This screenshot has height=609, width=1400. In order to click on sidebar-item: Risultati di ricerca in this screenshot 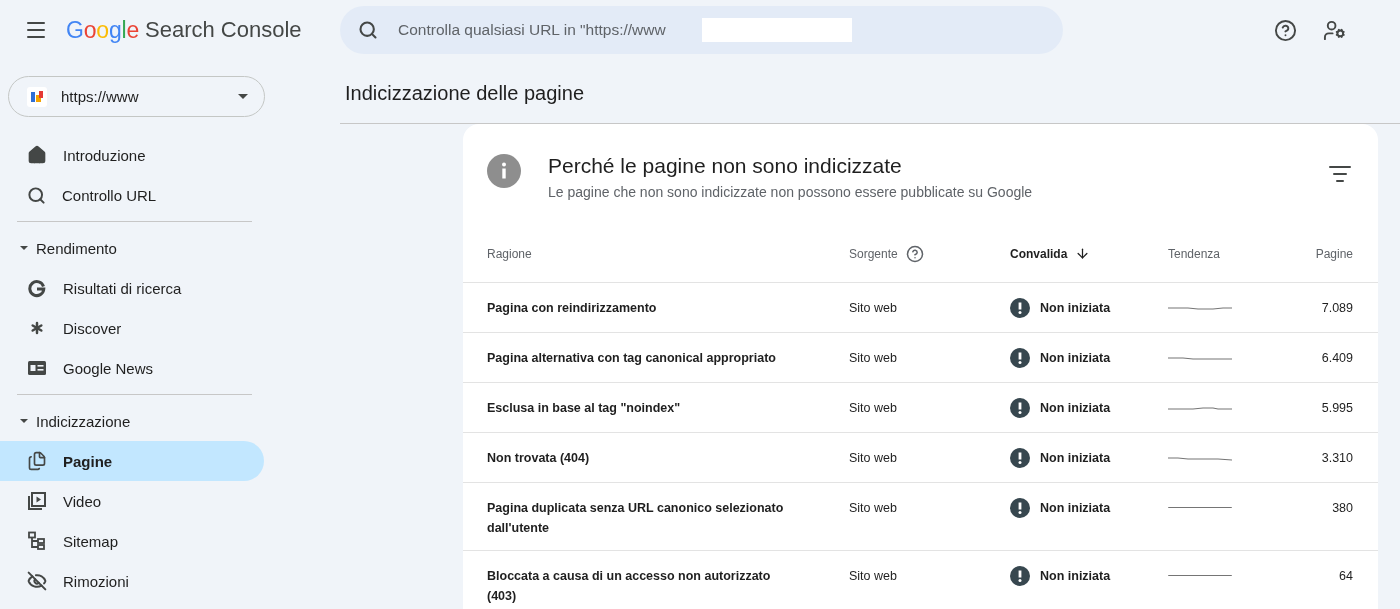, I will do `click(132, 288)`.